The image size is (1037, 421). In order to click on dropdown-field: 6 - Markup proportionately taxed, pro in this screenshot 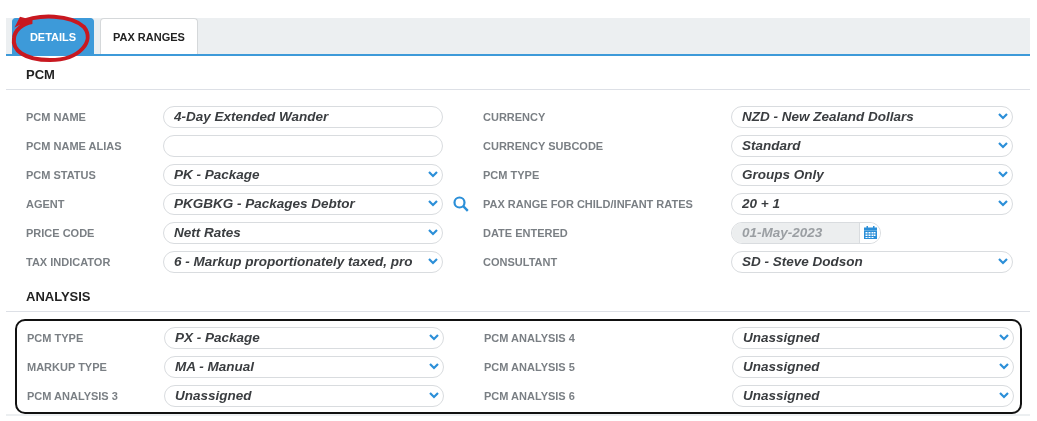, I will do `click(303, 261)`.